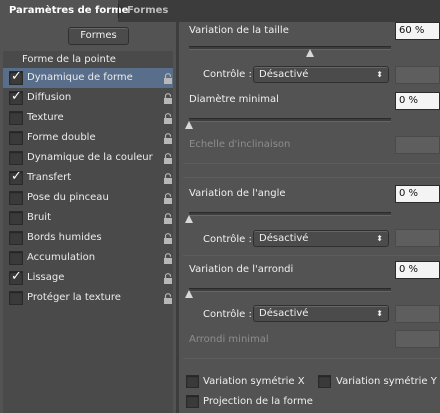 The height and width of the screenshot is (413, 440). I want to click on item-label: Bords humides, so click(64, 237).